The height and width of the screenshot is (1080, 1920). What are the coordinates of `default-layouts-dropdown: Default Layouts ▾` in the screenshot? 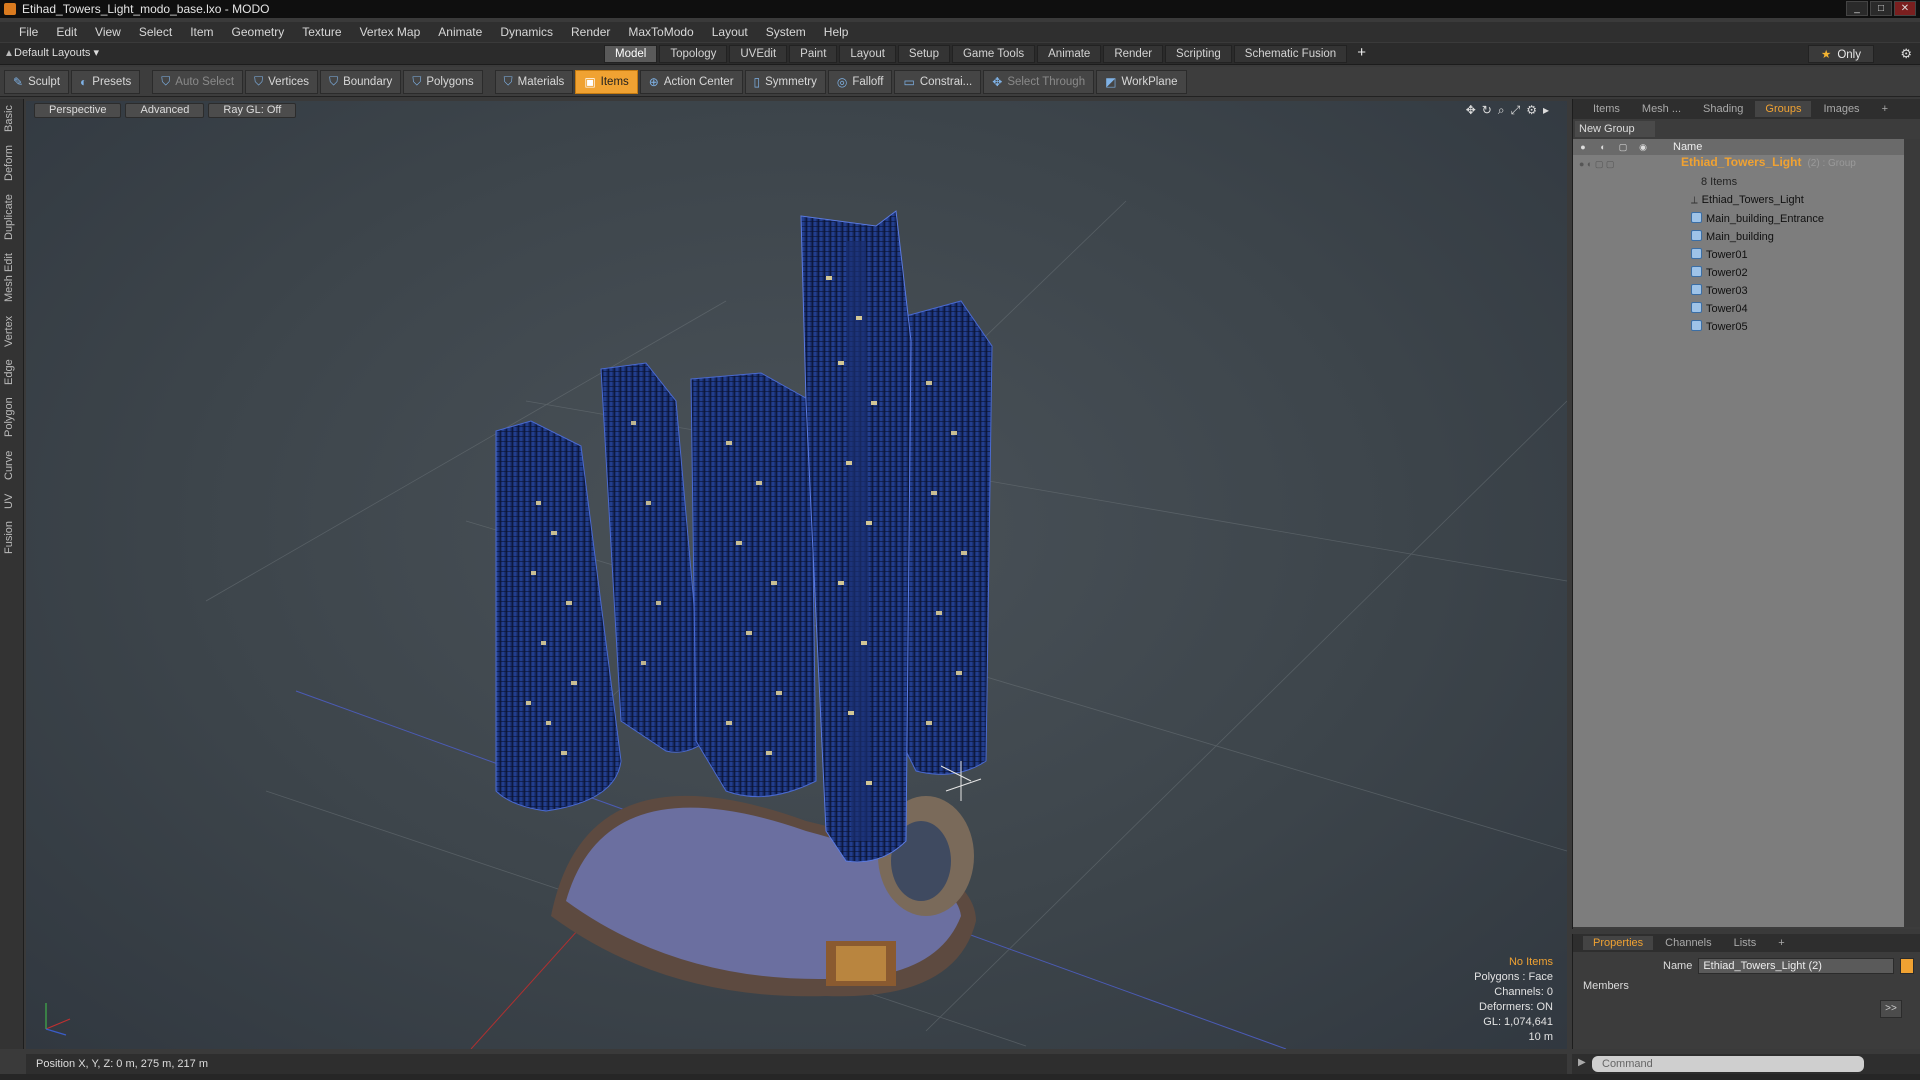 It's located at (56, 52).